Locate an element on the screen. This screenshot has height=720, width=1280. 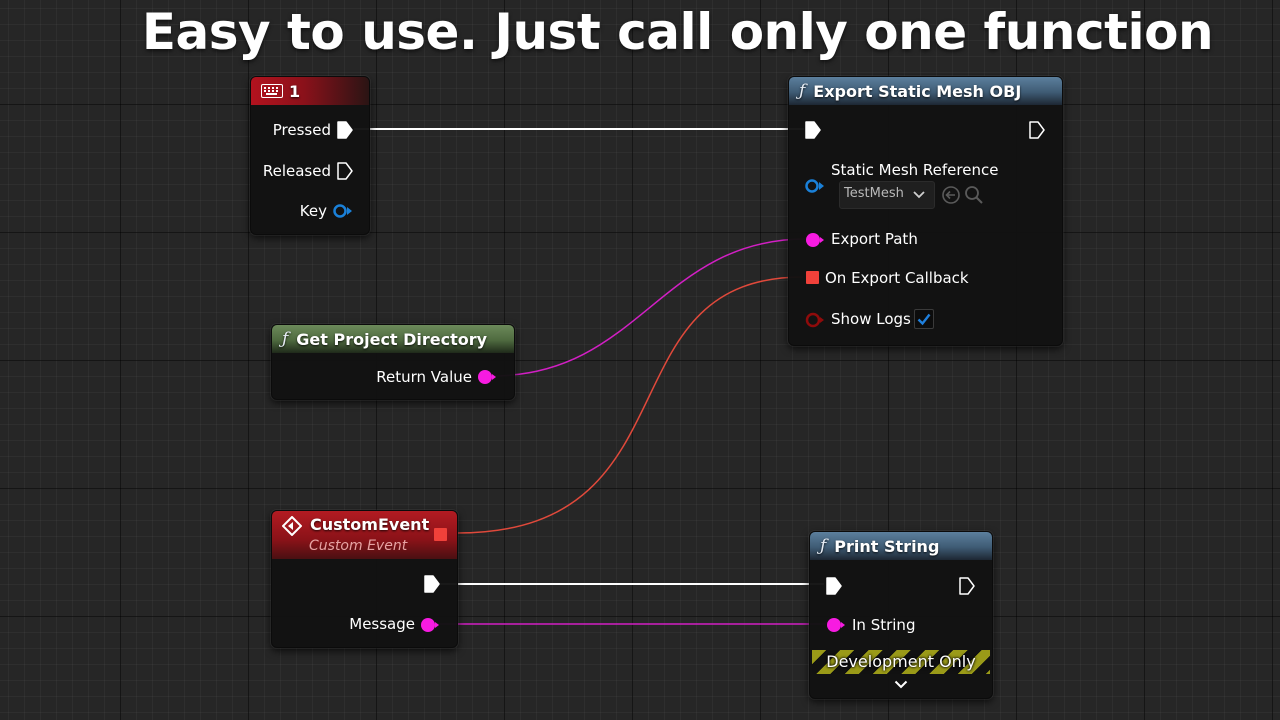
released-exec-pin is located at coordinates (345, 171).